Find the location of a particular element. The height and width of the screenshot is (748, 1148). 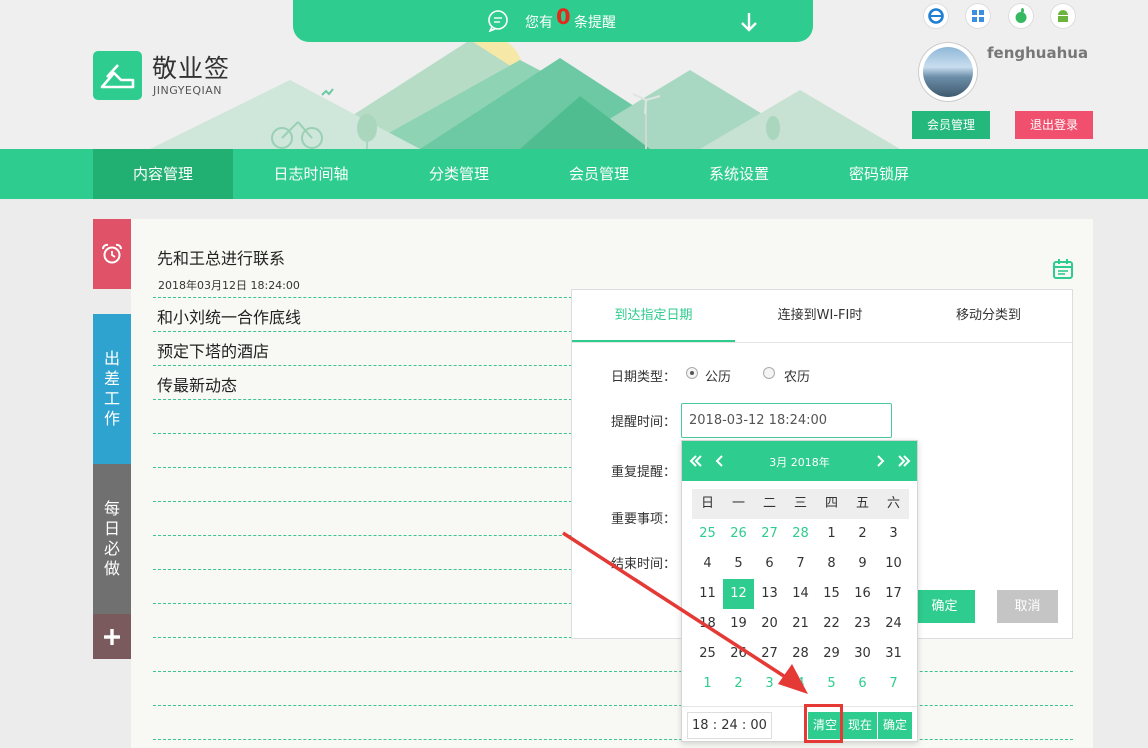

remind-time-label: 提醒时间： is located at coordinates (644, 422).